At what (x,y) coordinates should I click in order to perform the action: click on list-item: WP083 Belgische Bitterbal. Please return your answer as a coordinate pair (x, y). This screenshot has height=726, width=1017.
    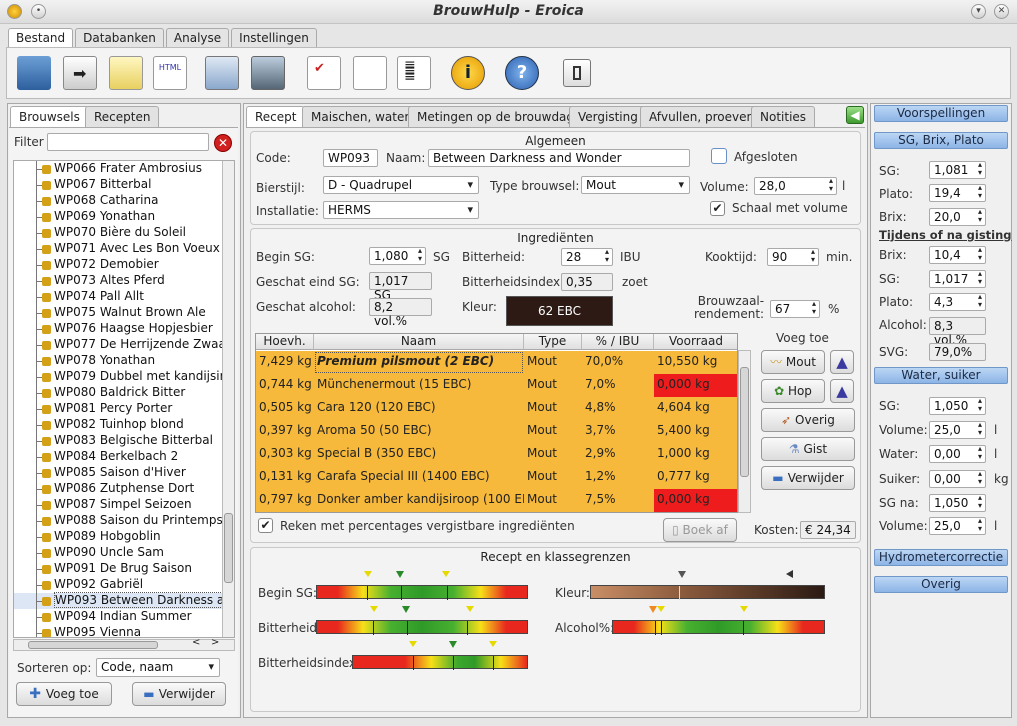
    Looking at the image, I should click on (113, 441).